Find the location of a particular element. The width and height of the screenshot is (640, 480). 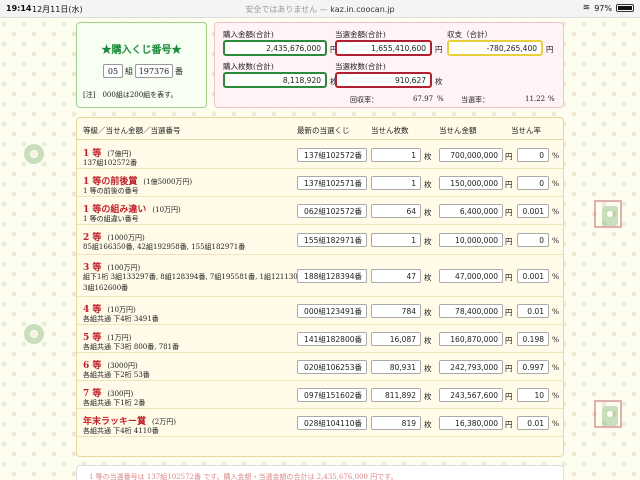

wifi-icon: ≋ is located at coordinates (586, 8).